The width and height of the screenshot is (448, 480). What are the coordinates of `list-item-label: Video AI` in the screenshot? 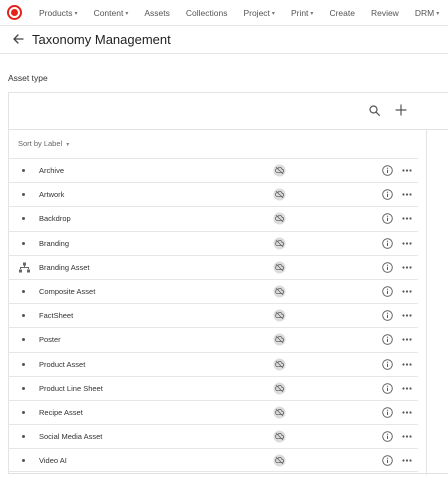 It's located at (53, 460).